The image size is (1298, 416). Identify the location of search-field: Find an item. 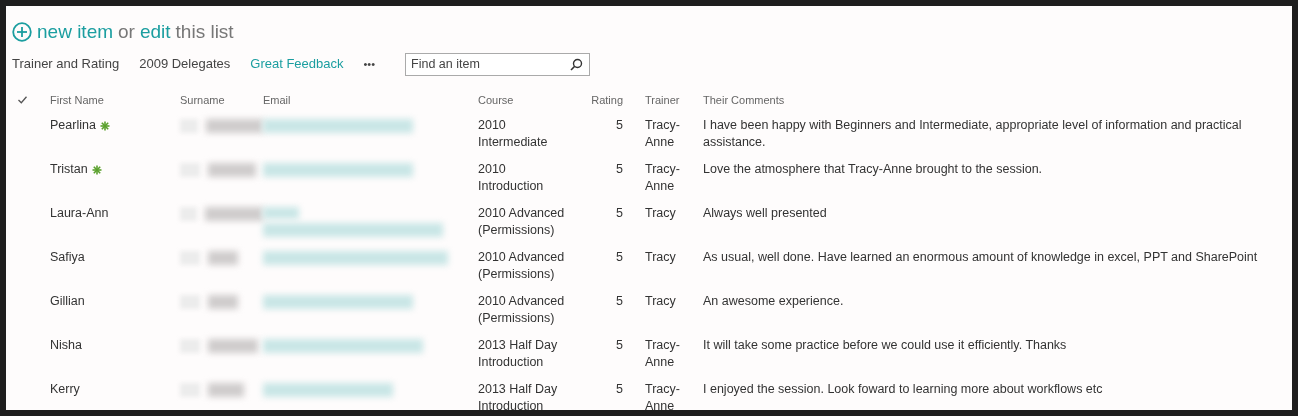
(498, 64).